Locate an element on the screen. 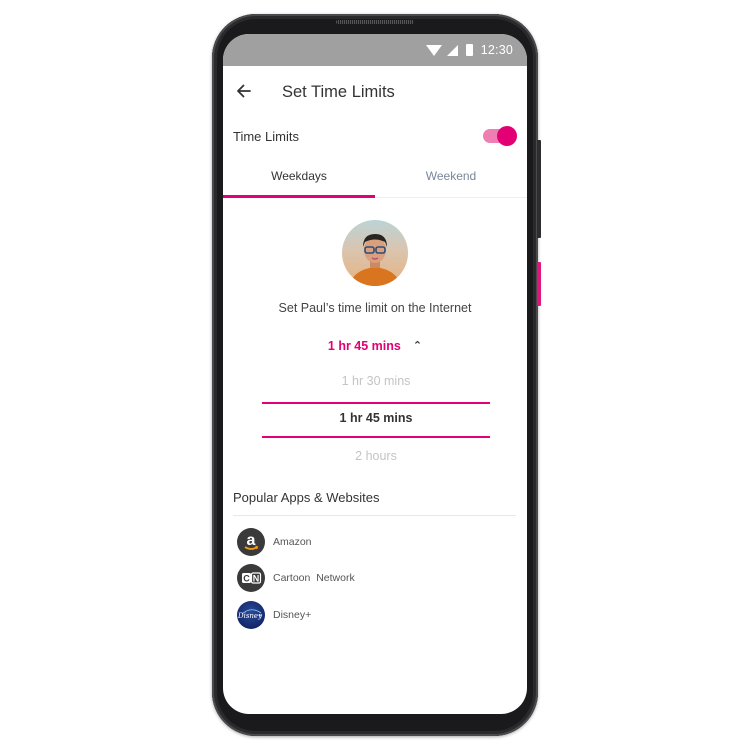  svg-text: C is located at coordinates (246, 579).